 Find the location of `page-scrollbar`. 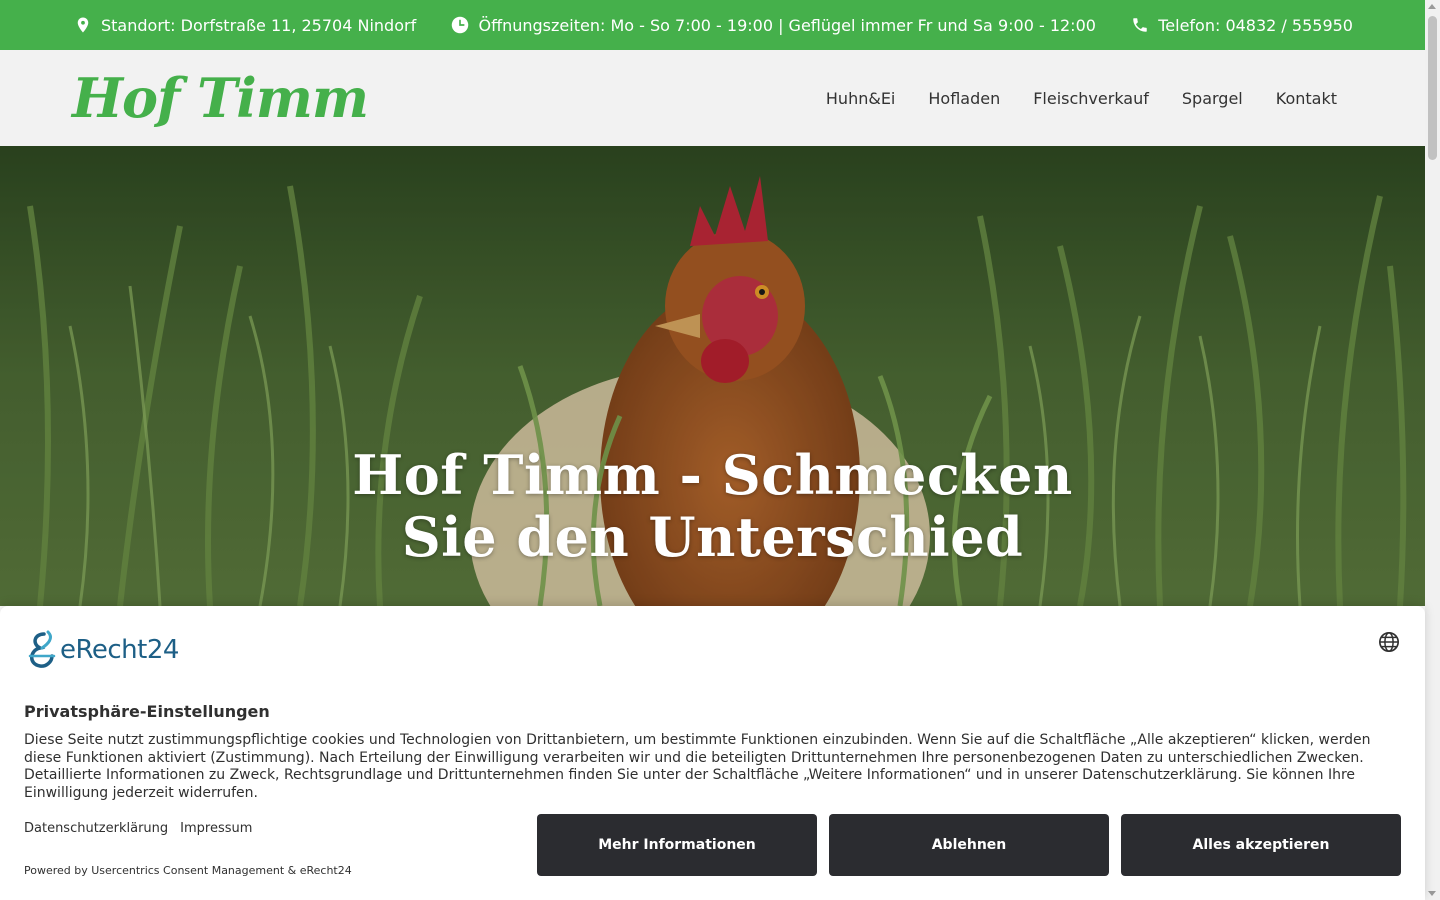

page-scrollbar is located at coordinates (1432, 450).